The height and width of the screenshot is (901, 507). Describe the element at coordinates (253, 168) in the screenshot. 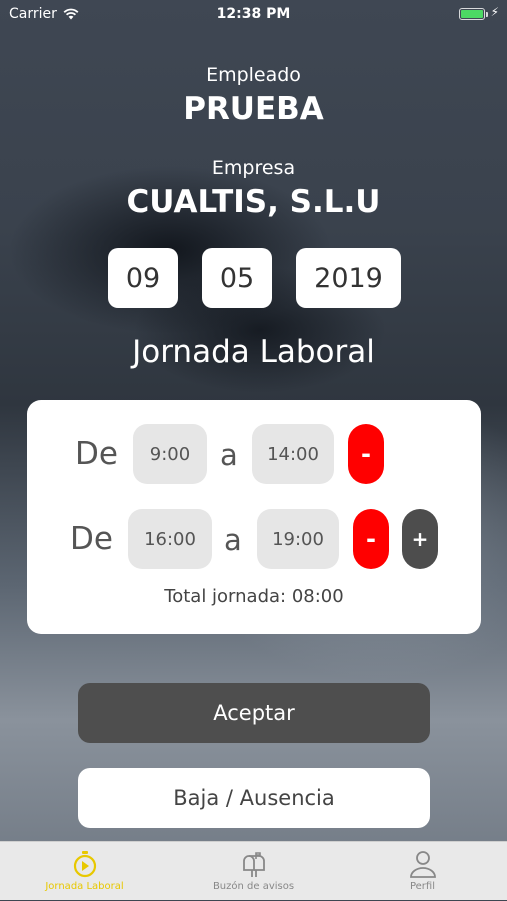

I see `company-label: Empresa` at that location.